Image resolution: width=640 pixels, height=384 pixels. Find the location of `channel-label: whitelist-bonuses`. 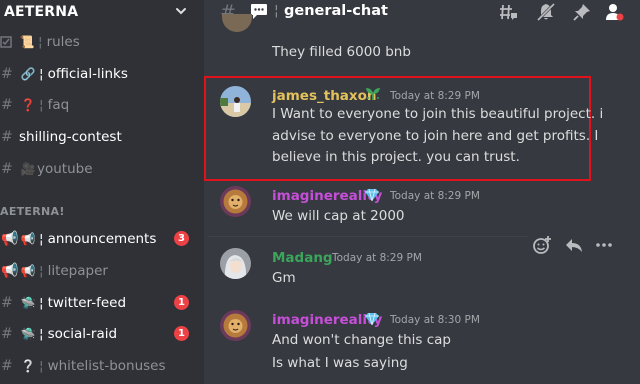

channel-label: whitelist-bonuses is located at coordinates (106, 366).